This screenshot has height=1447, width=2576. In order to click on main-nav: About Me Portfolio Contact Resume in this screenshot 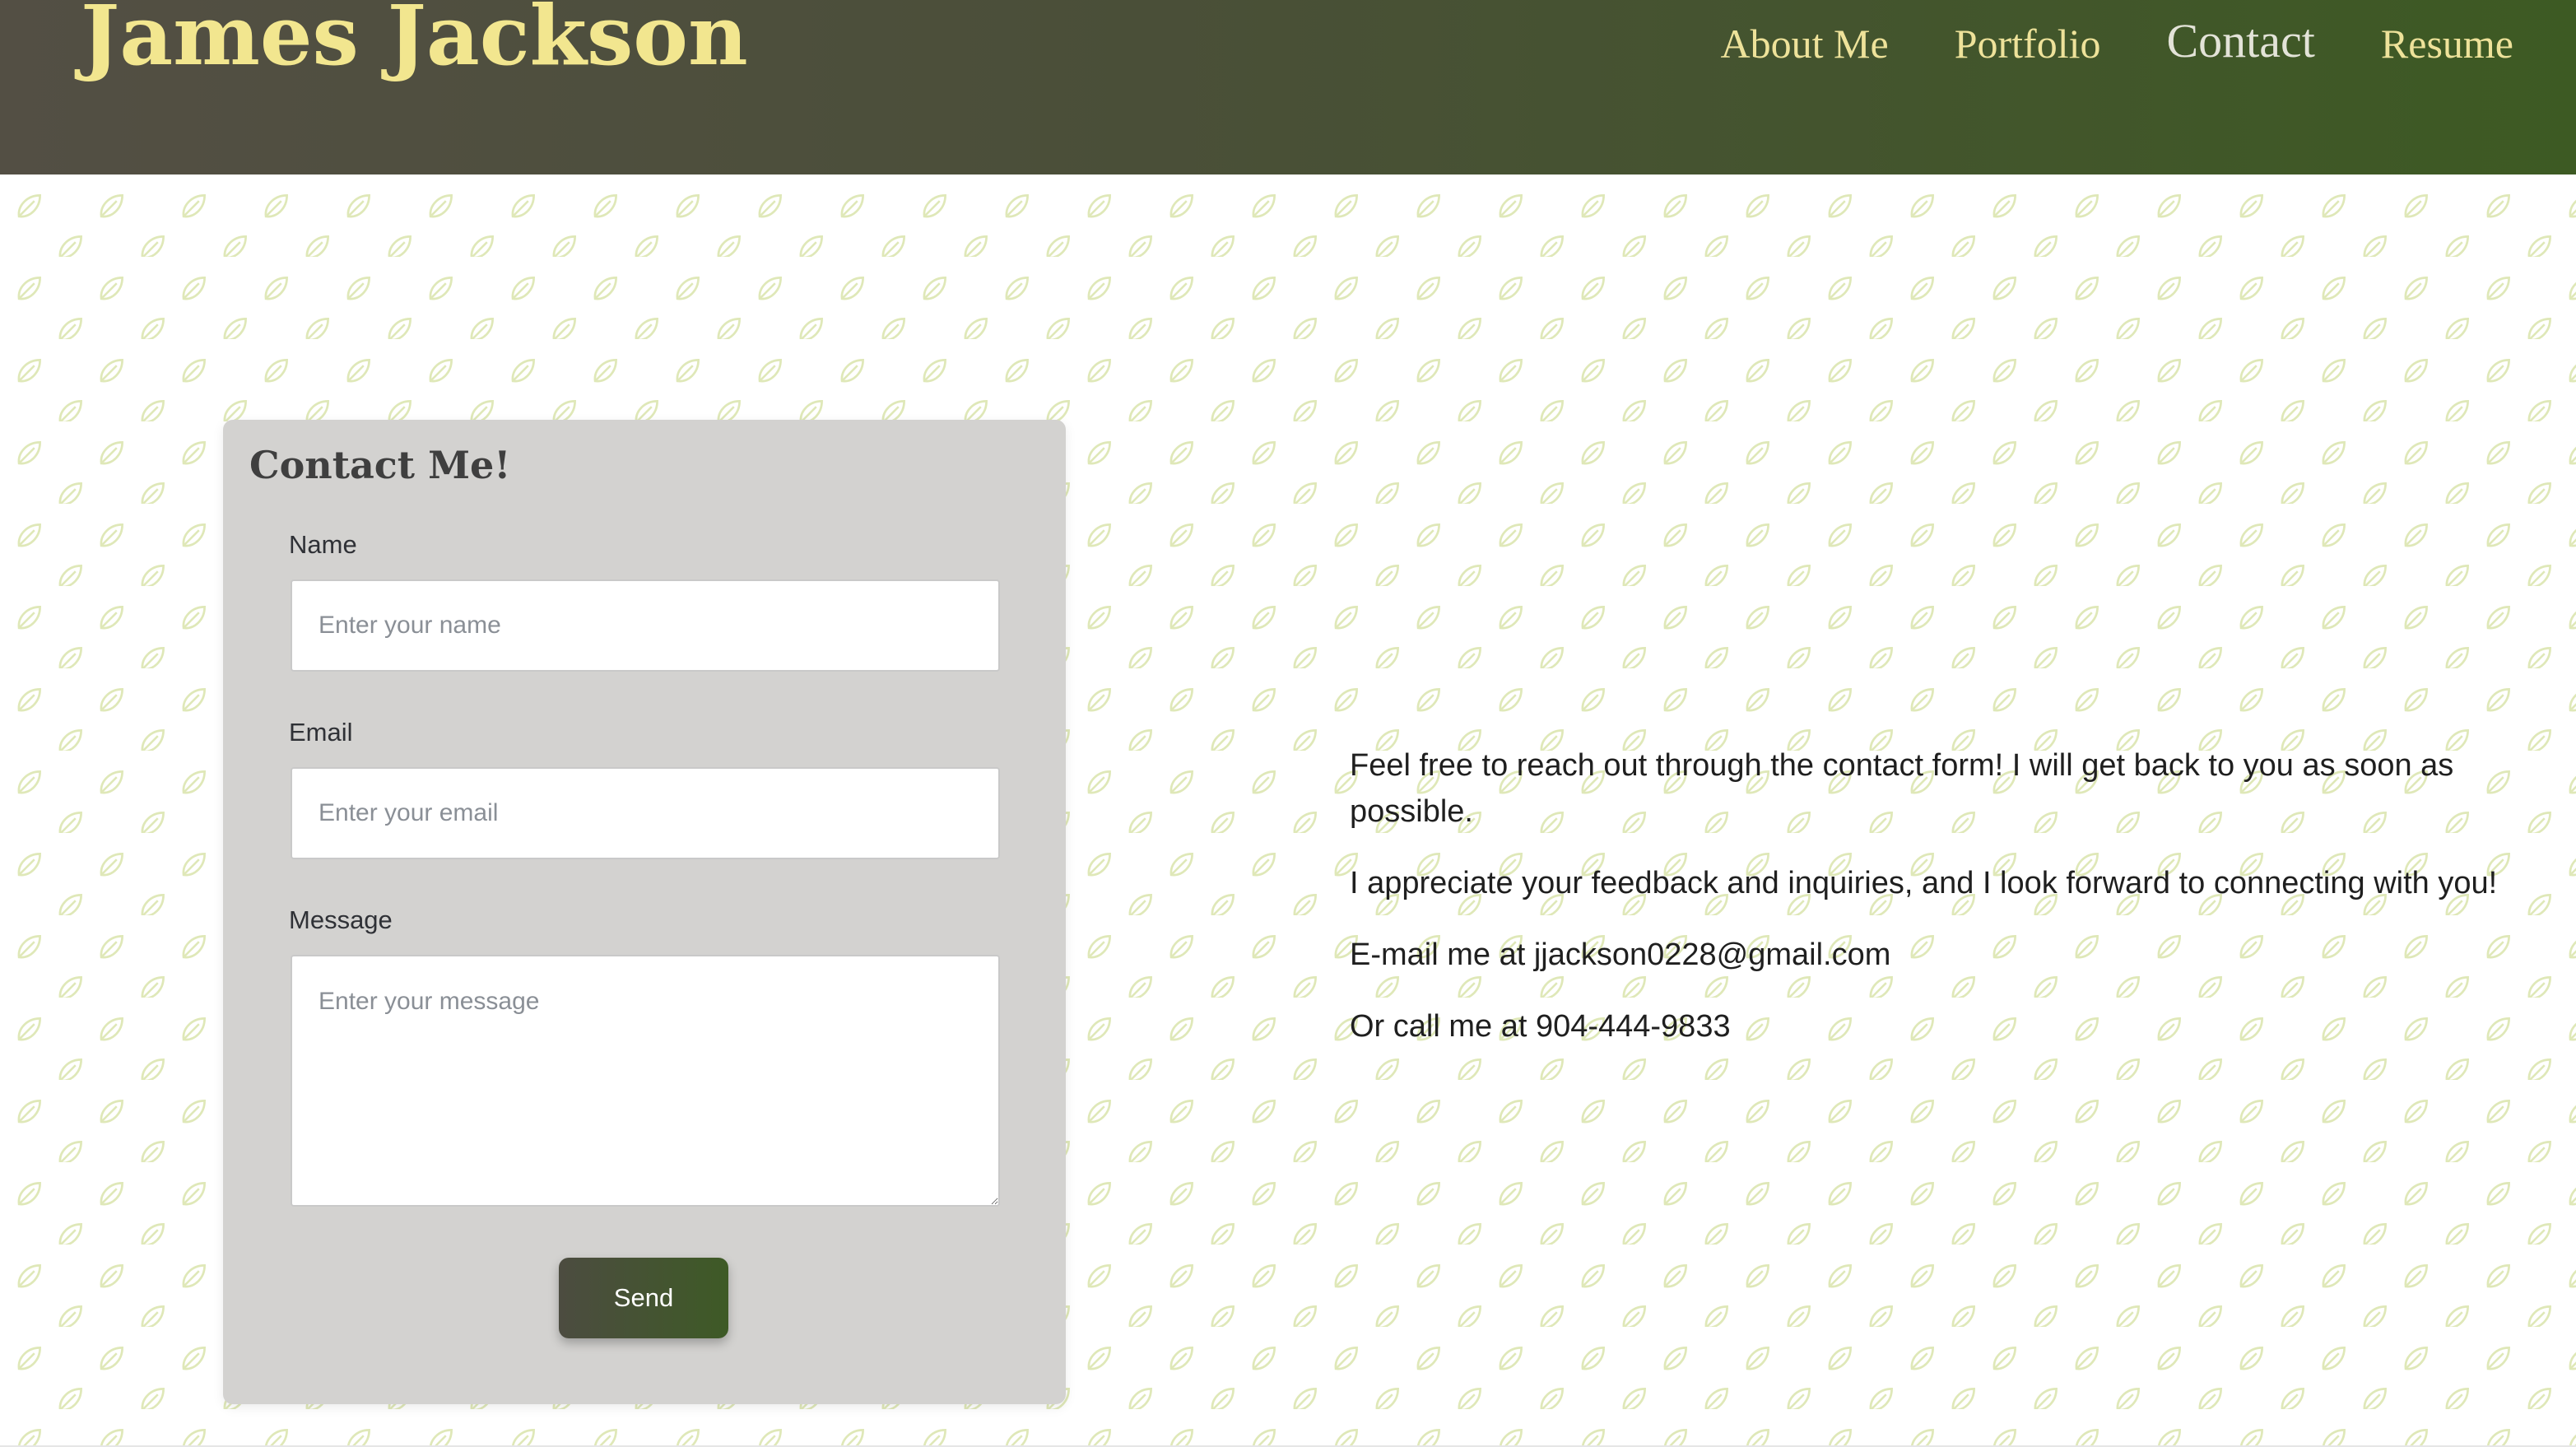, I will do `click(2084, 41)`.